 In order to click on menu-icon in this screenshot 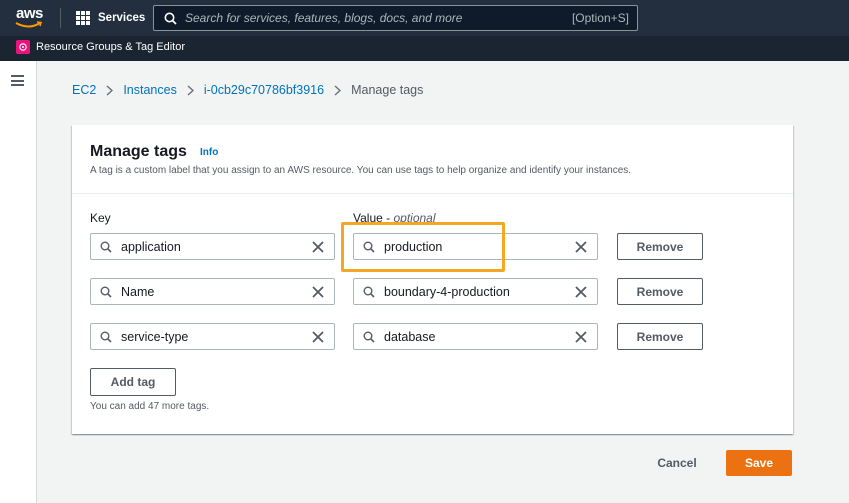, I will do `click(17, 80)`.